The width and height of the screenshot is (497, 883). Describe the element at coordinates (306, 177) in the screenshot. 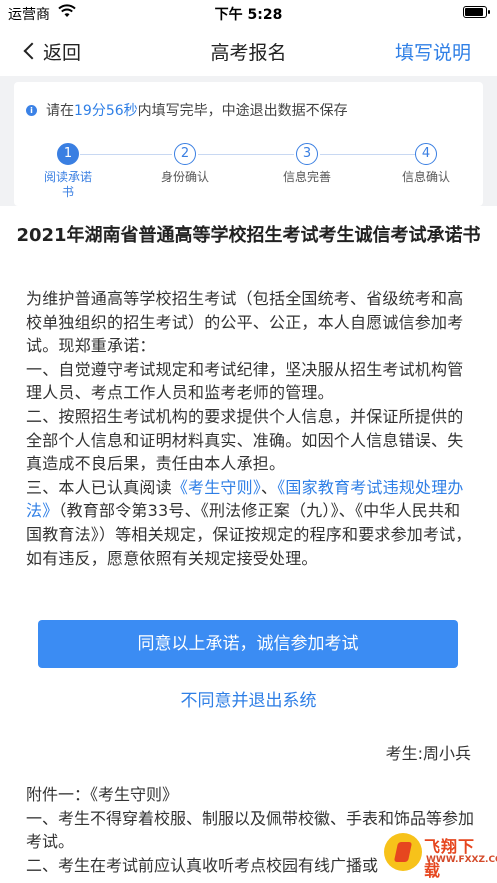

I see `step-label: 信息完善` at that location.